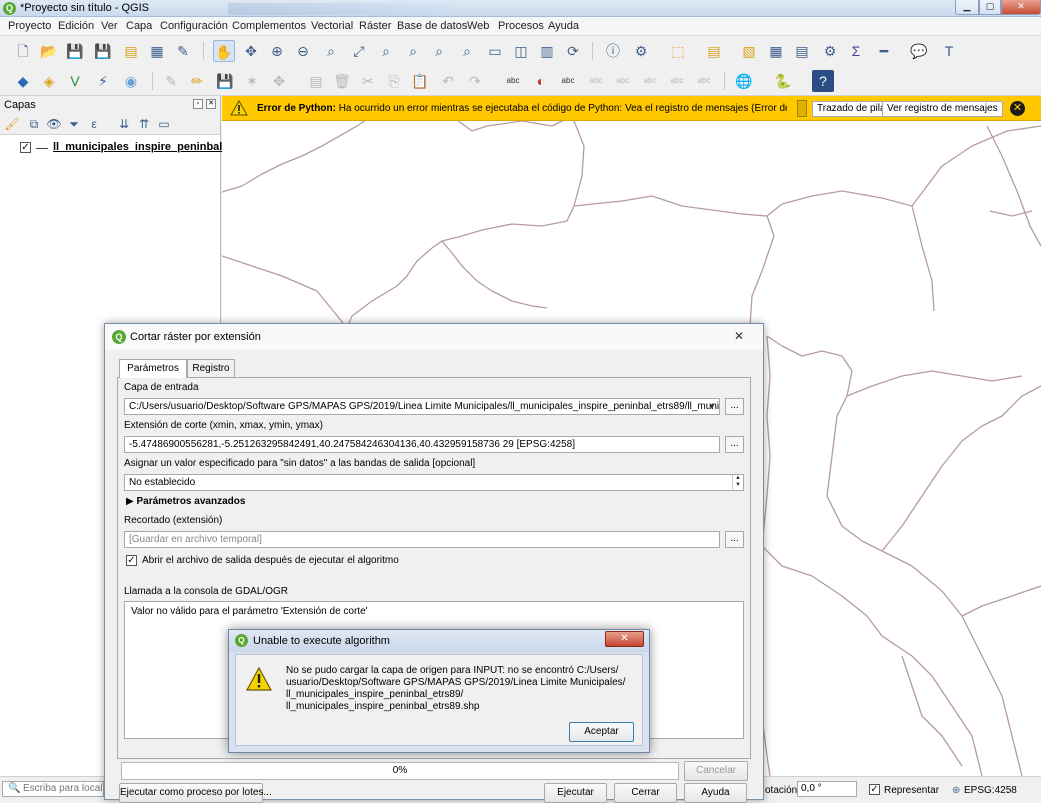 The height and width of the screenshot is (803, 1041). What do you see at coordinates (475, 81) in the screenshot?
I see `redo-icon: ↷` at bounding box center [475, 81].